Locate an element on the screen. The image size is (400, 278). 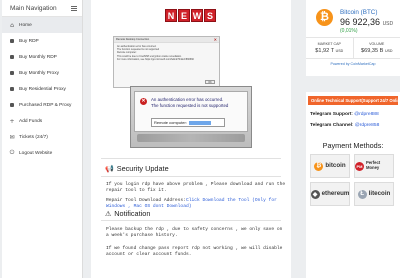
notification-heading: ⚠ Notification is located at coordinates (127, 213).